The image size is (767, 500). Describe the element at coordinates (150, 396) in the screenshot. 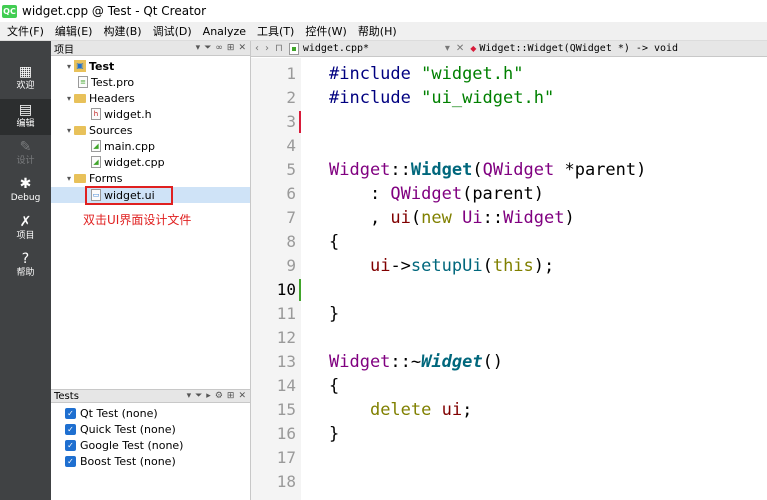

I see `tests-pane-toolbar: Tests ▾ ⏷ ▸ ⚙ ⊞ ✕` at that location.